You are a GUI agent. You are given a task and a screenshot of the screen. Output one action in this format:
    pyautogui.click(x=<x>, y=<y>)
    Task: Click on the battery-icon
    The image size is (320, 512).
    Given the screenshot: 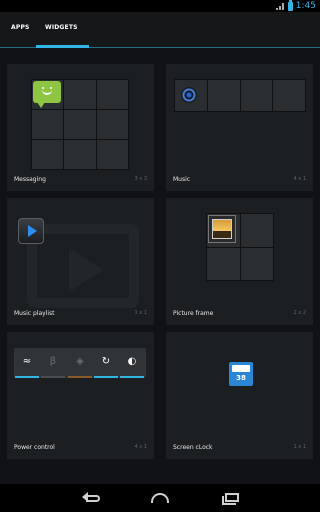 What is the action you would take?
    pyautogui.click(x=290, y=5)
    